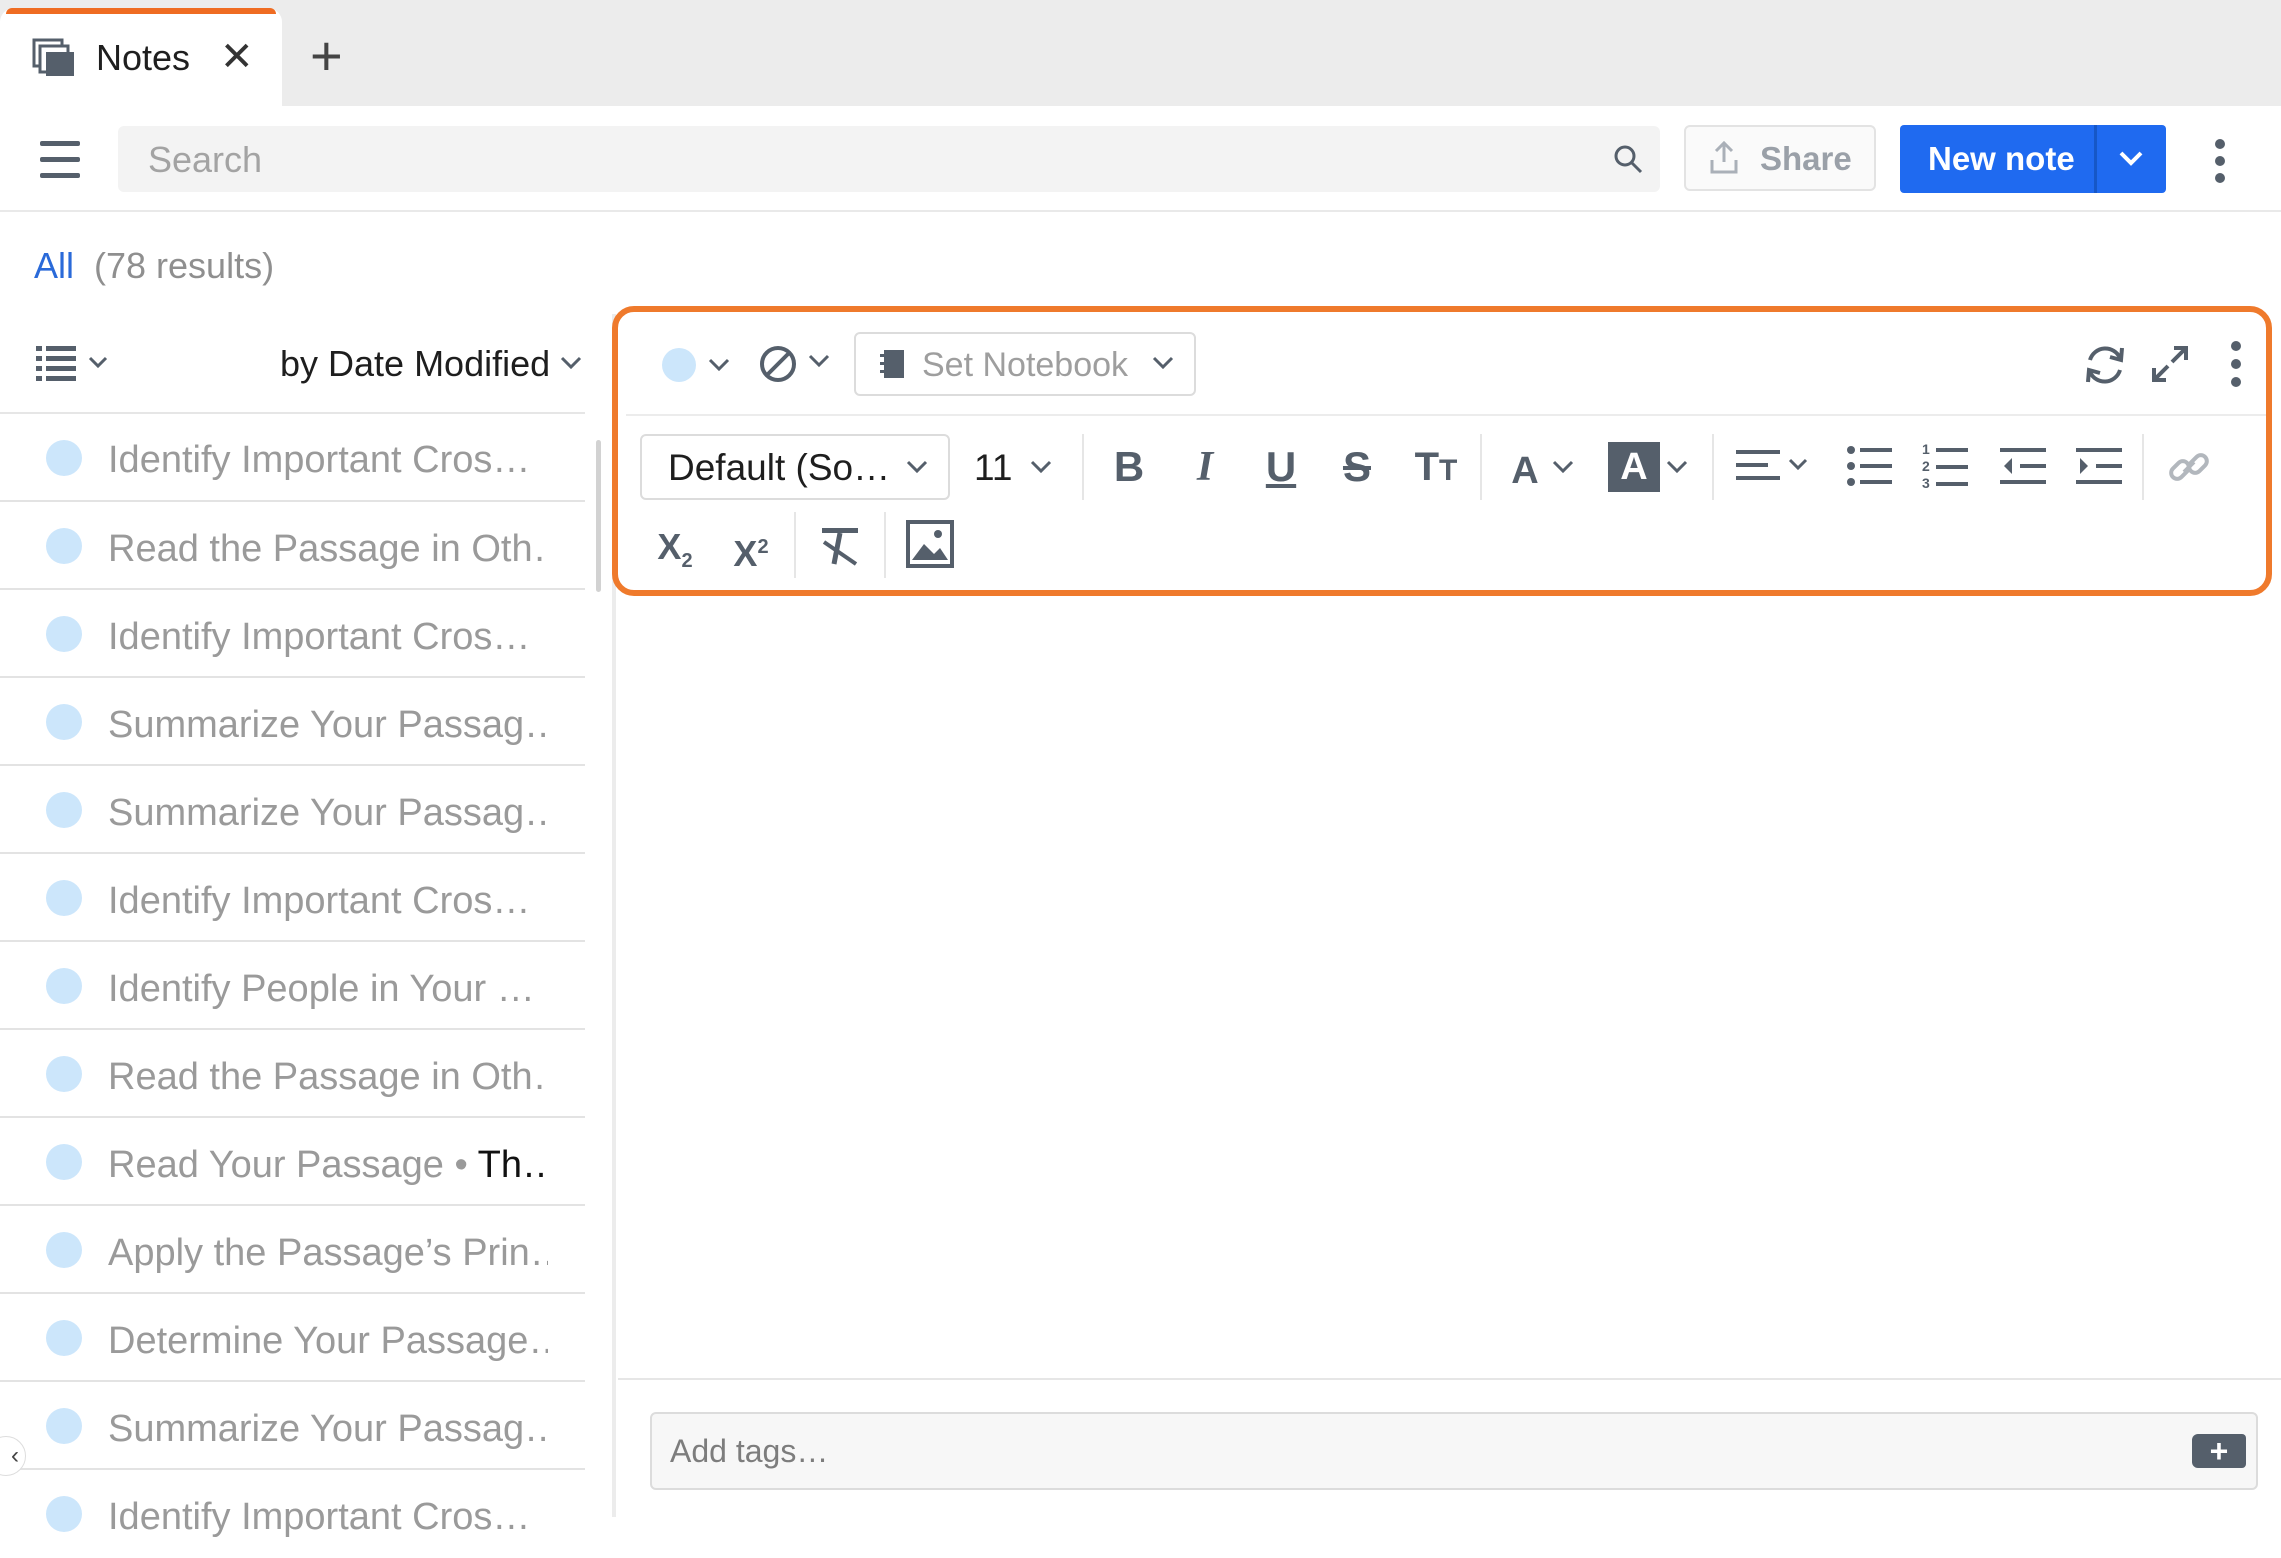 The image size is (2281, 1558). Describe the element at coordinates (141, 11) in the screenshot. I see `tab-active-indicator` at that location.